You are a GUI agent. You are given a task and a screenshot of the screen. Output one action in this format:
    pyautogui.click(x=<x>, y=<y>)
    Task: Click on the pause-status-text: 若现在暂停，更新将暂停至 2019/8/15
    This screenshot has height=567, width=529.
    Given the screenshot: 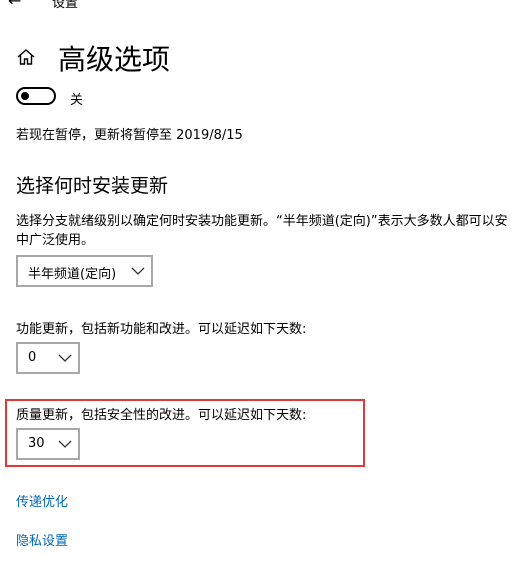 What is the action you would take?
    pyautogui.click(x=129, y=135)
    